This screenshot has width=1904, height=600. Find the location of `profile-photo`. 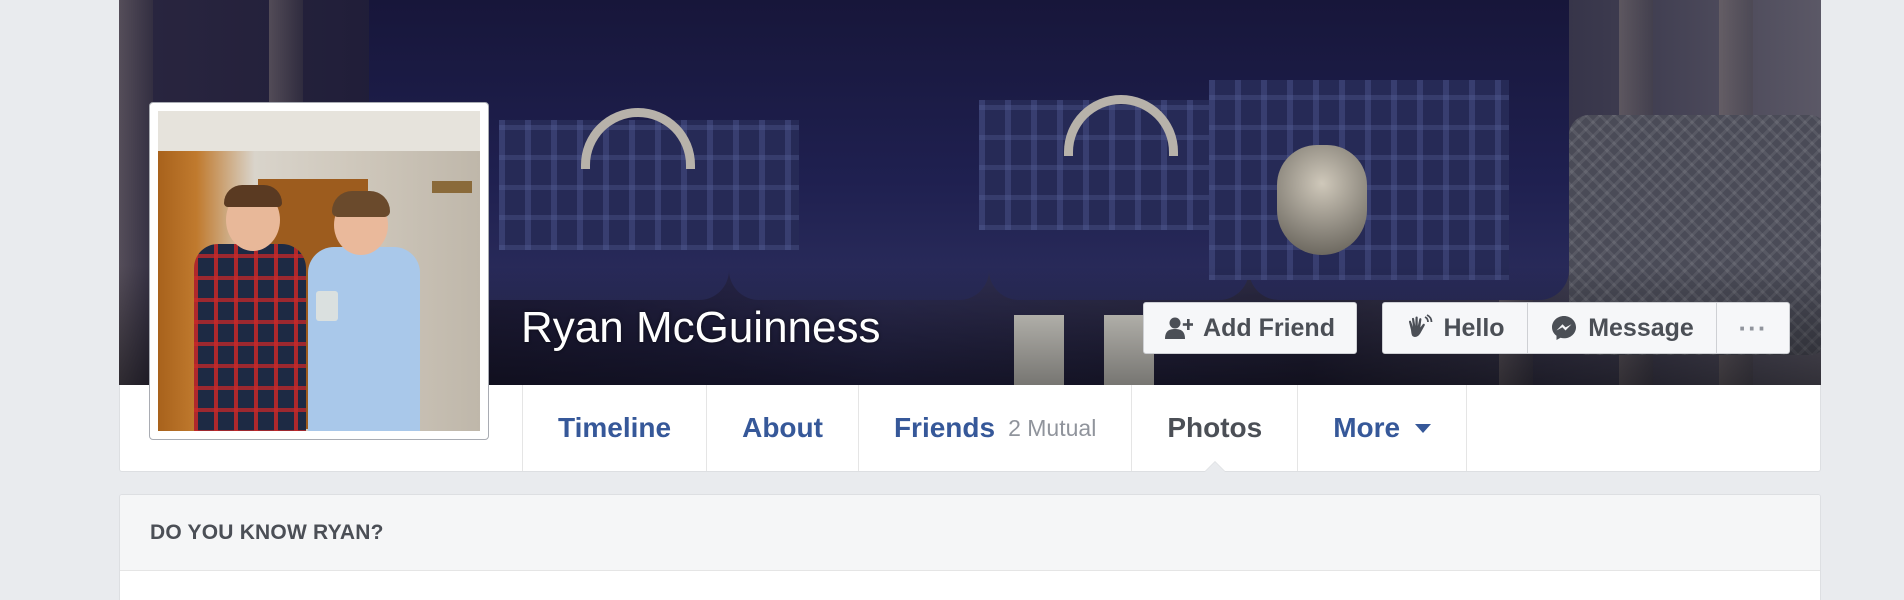

profile-photo is located at coordinates (319, 271).